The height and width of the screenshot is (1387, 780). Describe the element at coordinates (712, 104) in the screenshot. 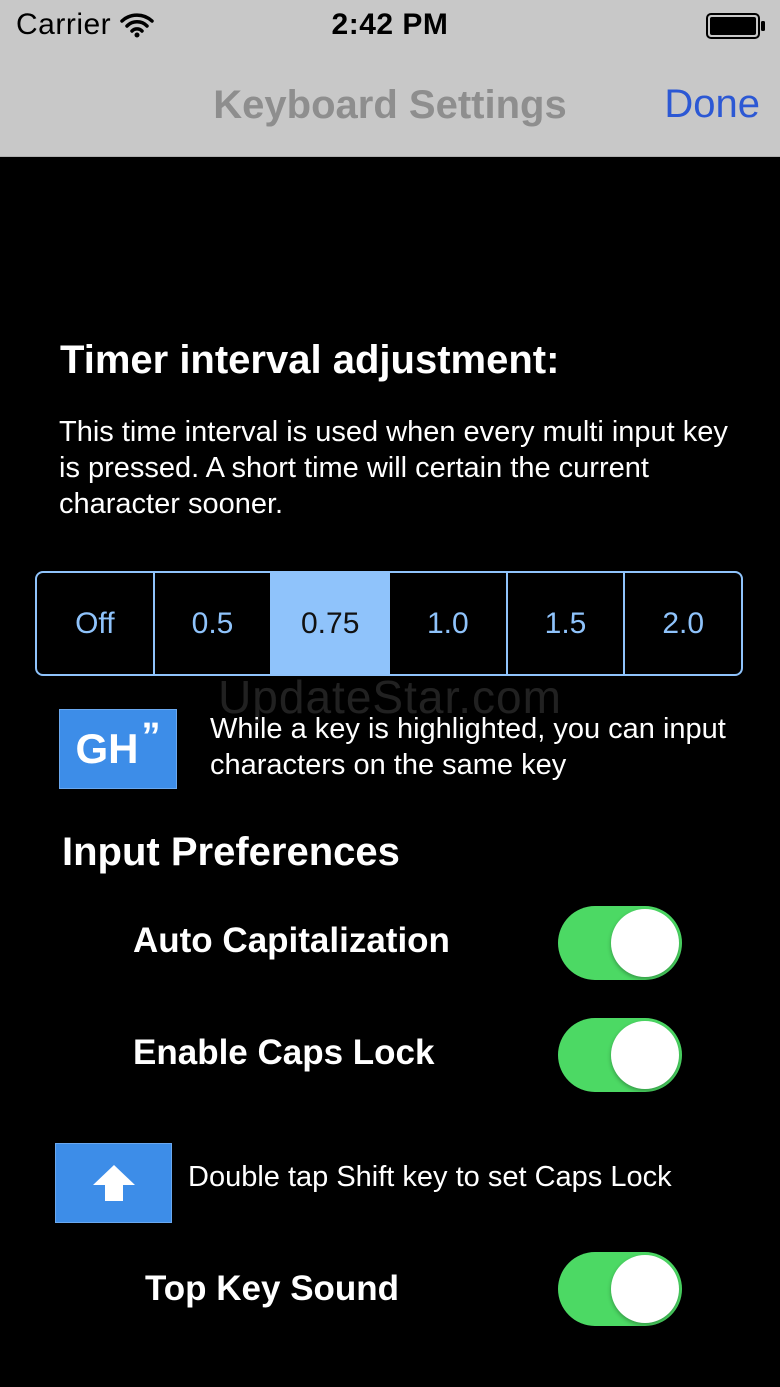

I see `done-button: Done` at that location.